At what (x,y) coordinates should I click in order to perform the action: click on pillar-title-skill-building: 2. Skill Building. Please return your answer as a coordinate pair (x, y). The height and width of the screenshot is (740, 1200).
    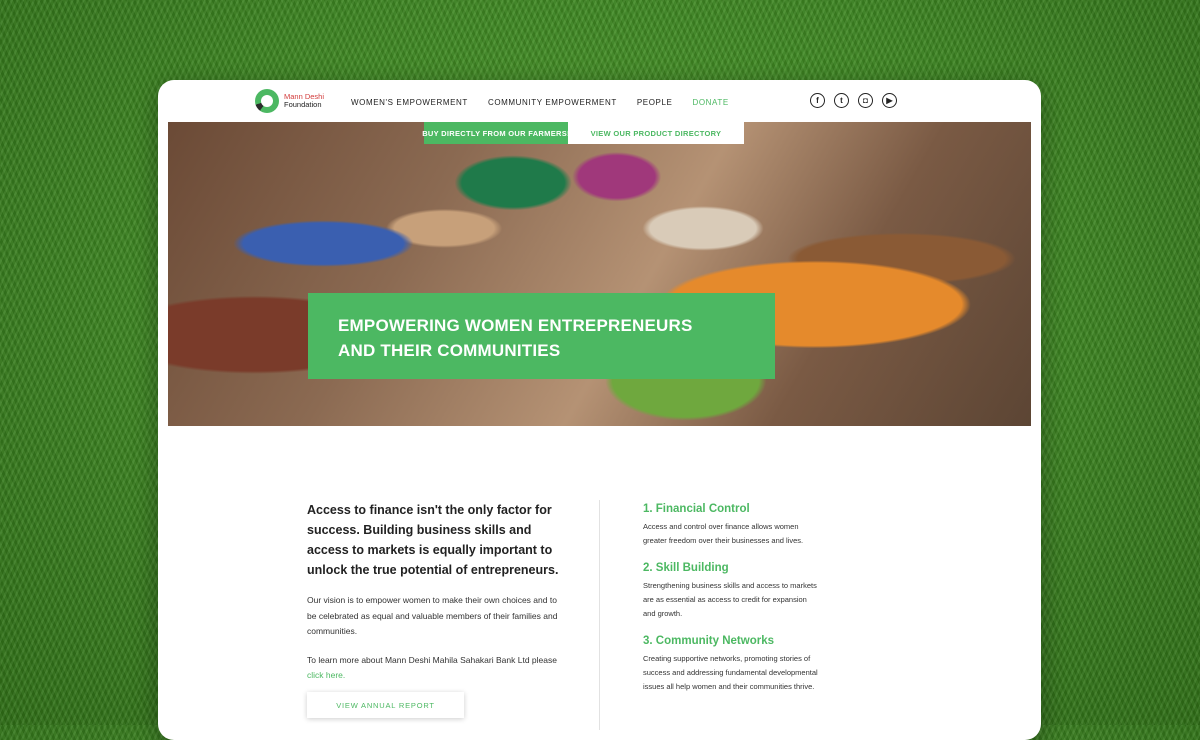
    Looking at the image, I should click on (686, 568).